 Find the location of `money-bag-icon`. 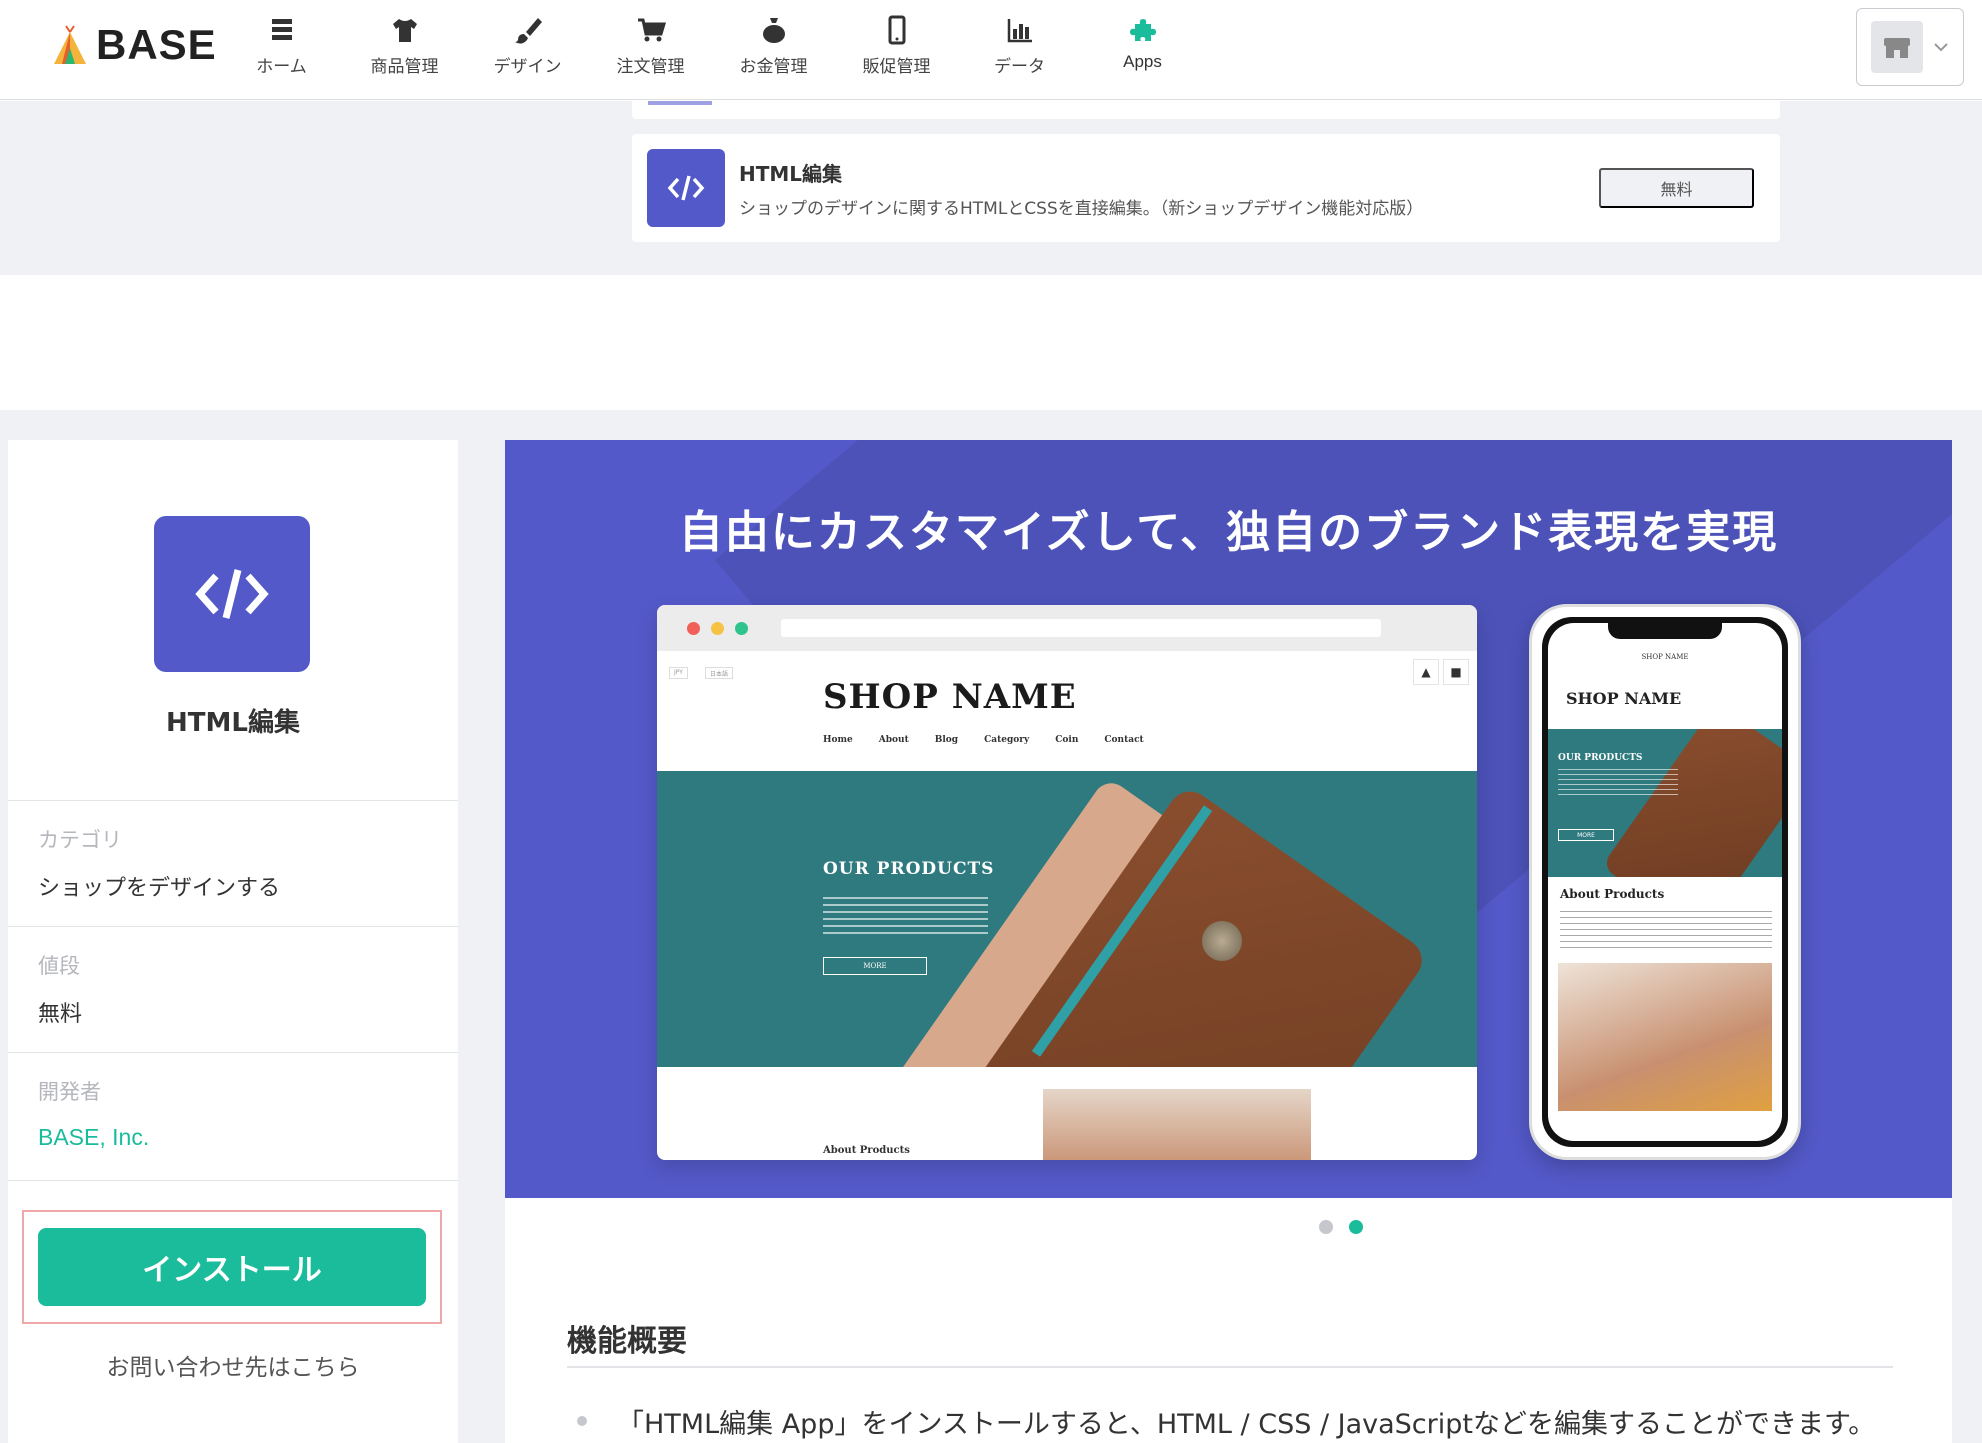

money-bag-icon is located at coordinates (773, 30).